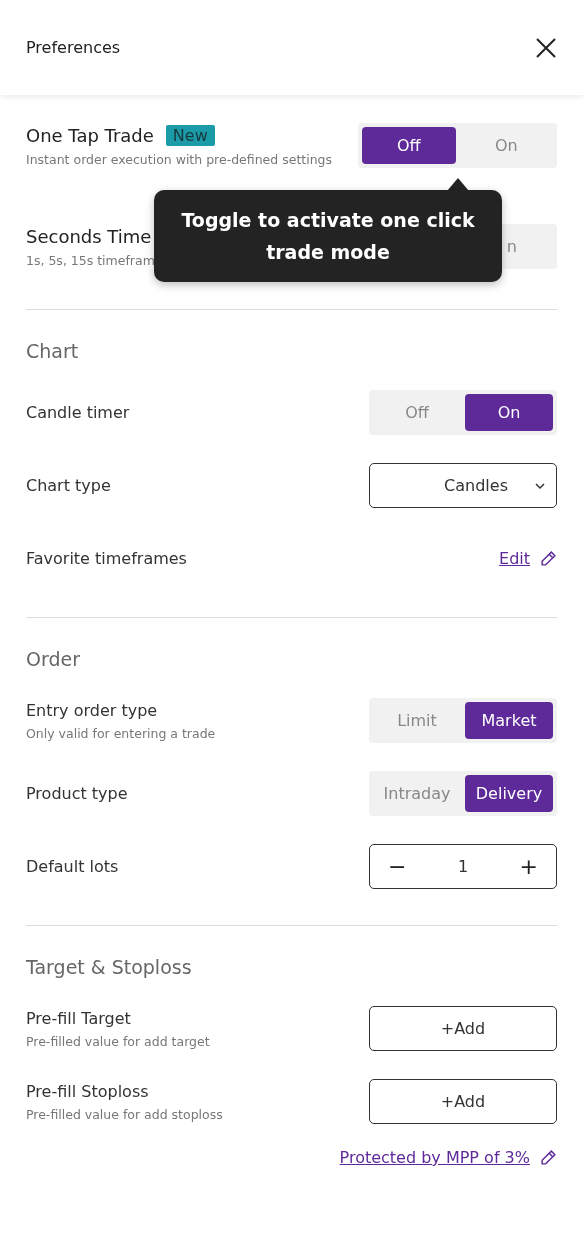 The image size is (584, 1238). I want to click on toggle-option: Market, so click(509, 720).